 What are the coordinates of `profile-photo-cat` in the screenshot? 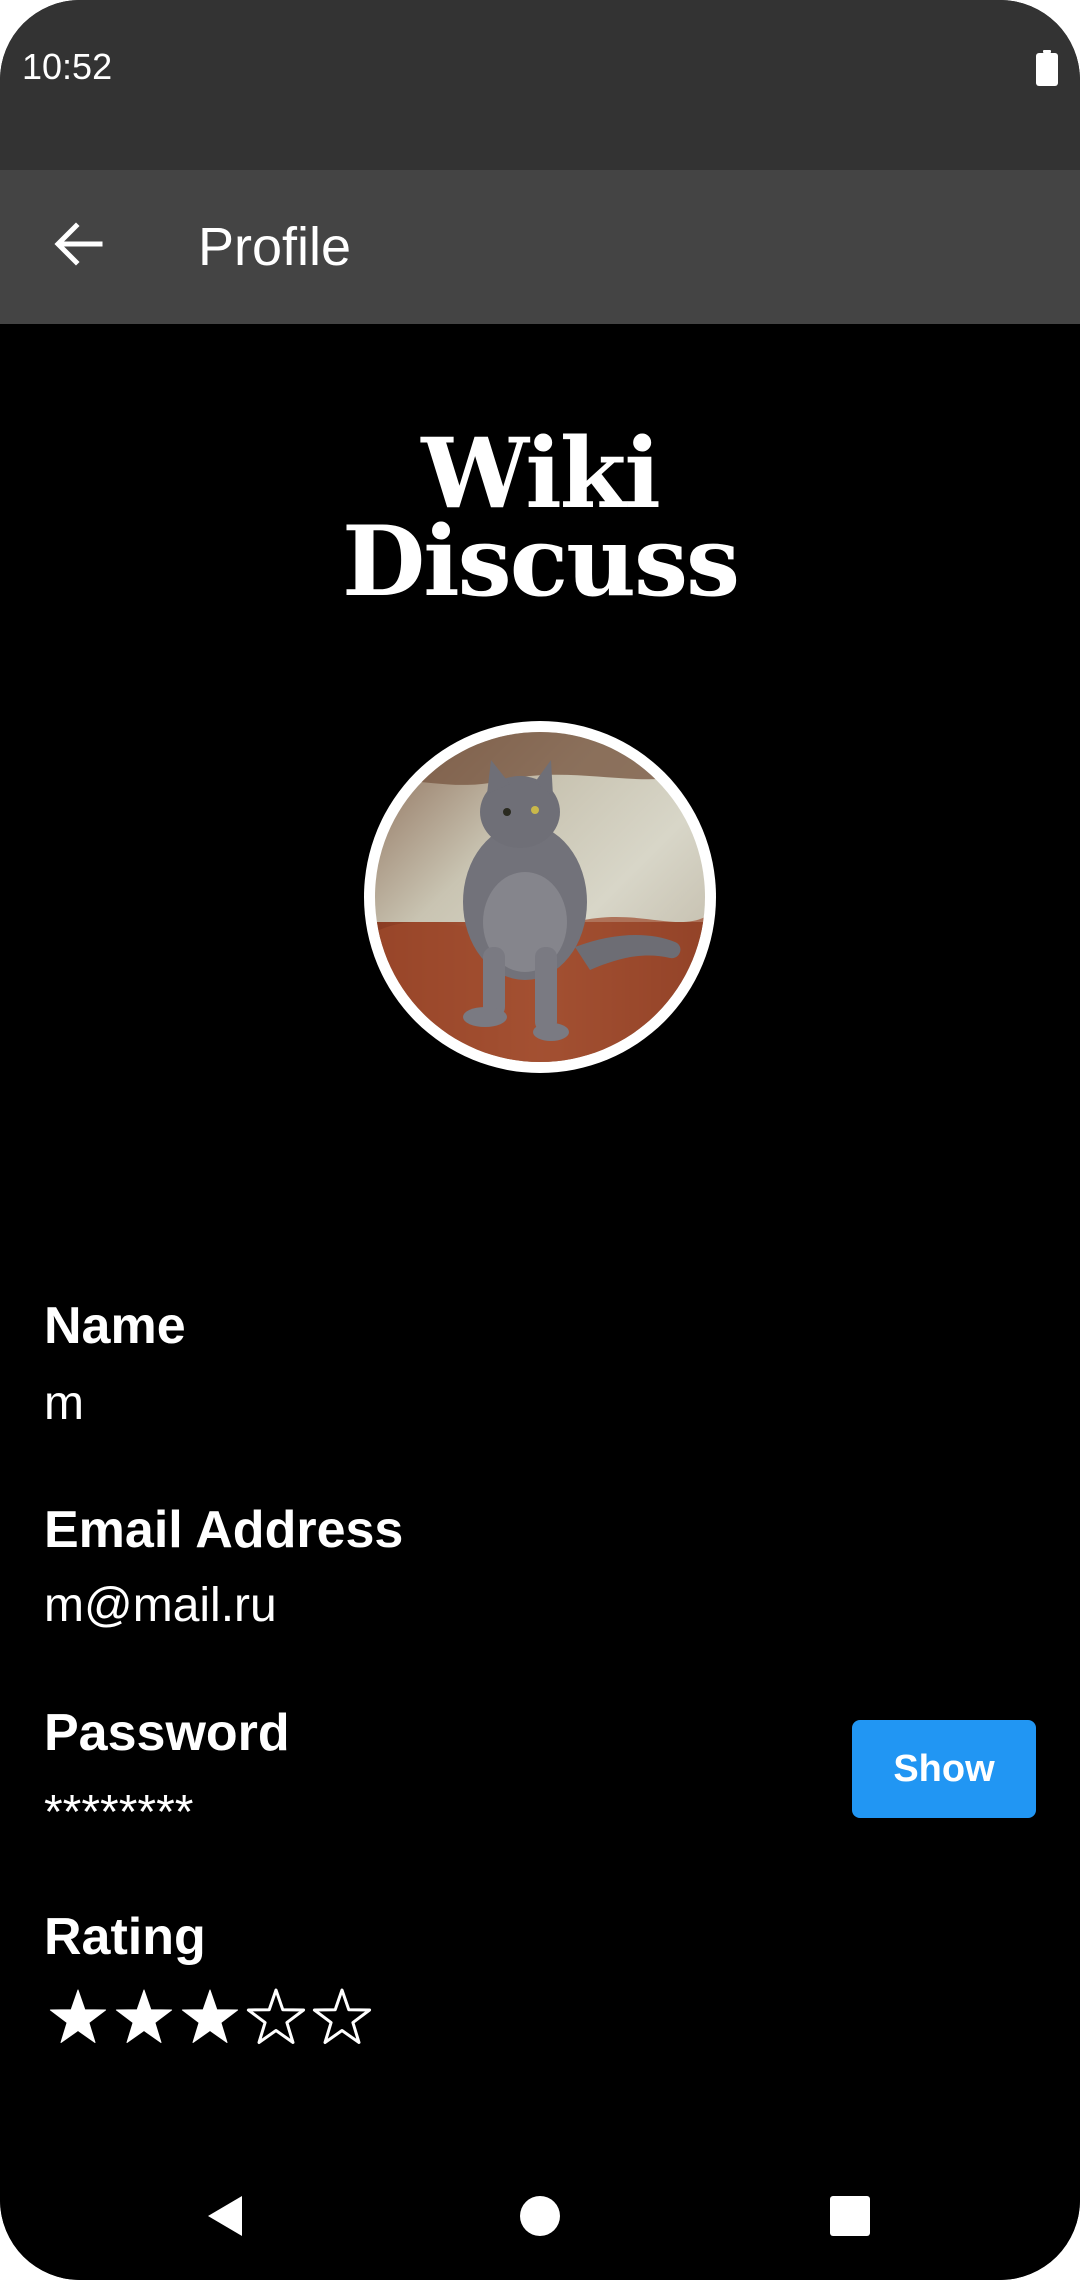 It's located at (540, 897).